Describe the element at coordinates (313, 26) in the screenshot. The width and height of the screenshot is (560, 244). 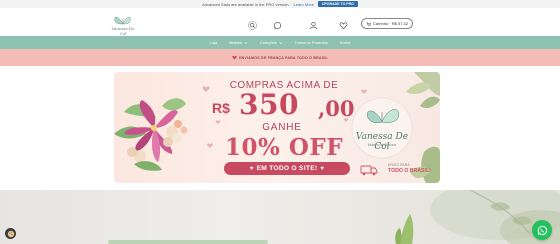
I see `user-icon` at that location.